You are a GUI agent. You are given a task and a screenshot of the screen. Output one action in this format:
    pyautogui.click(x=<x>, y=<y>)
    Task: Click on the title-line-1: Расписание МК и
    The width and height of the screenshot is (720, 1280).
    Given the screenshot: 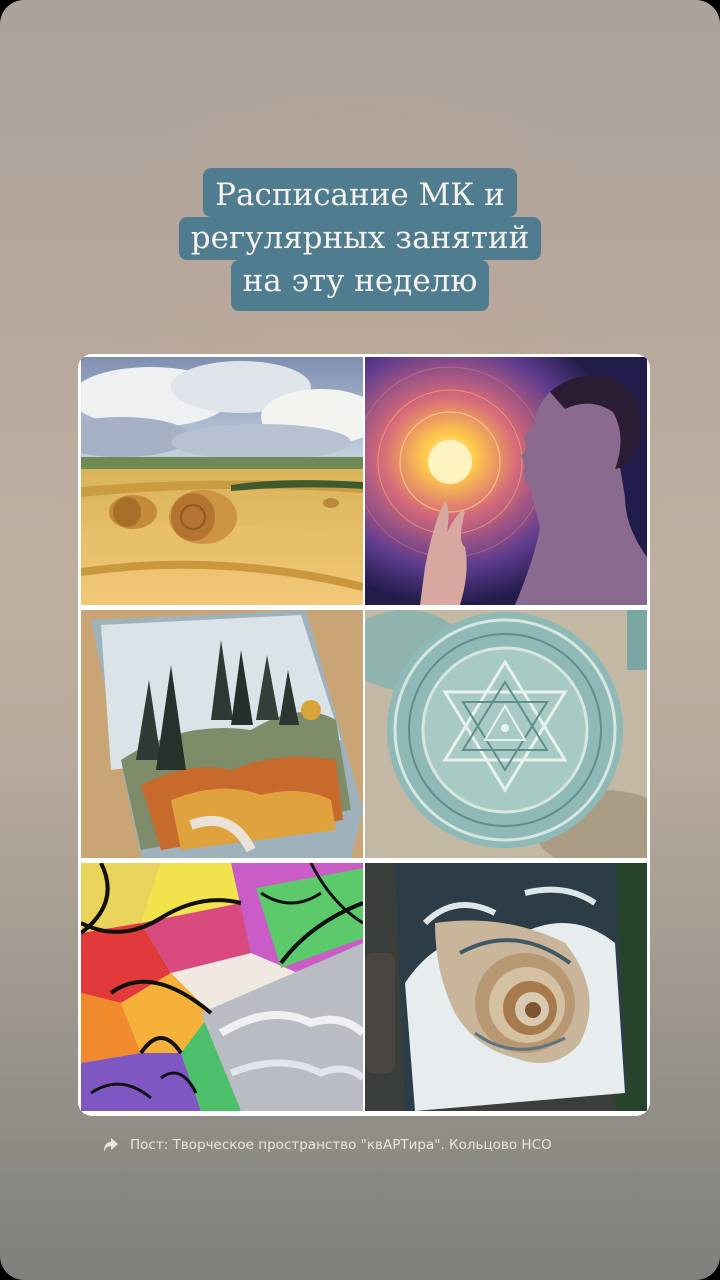 What is the action you would take?
    pyautogui.click(x=360, y=192)
    